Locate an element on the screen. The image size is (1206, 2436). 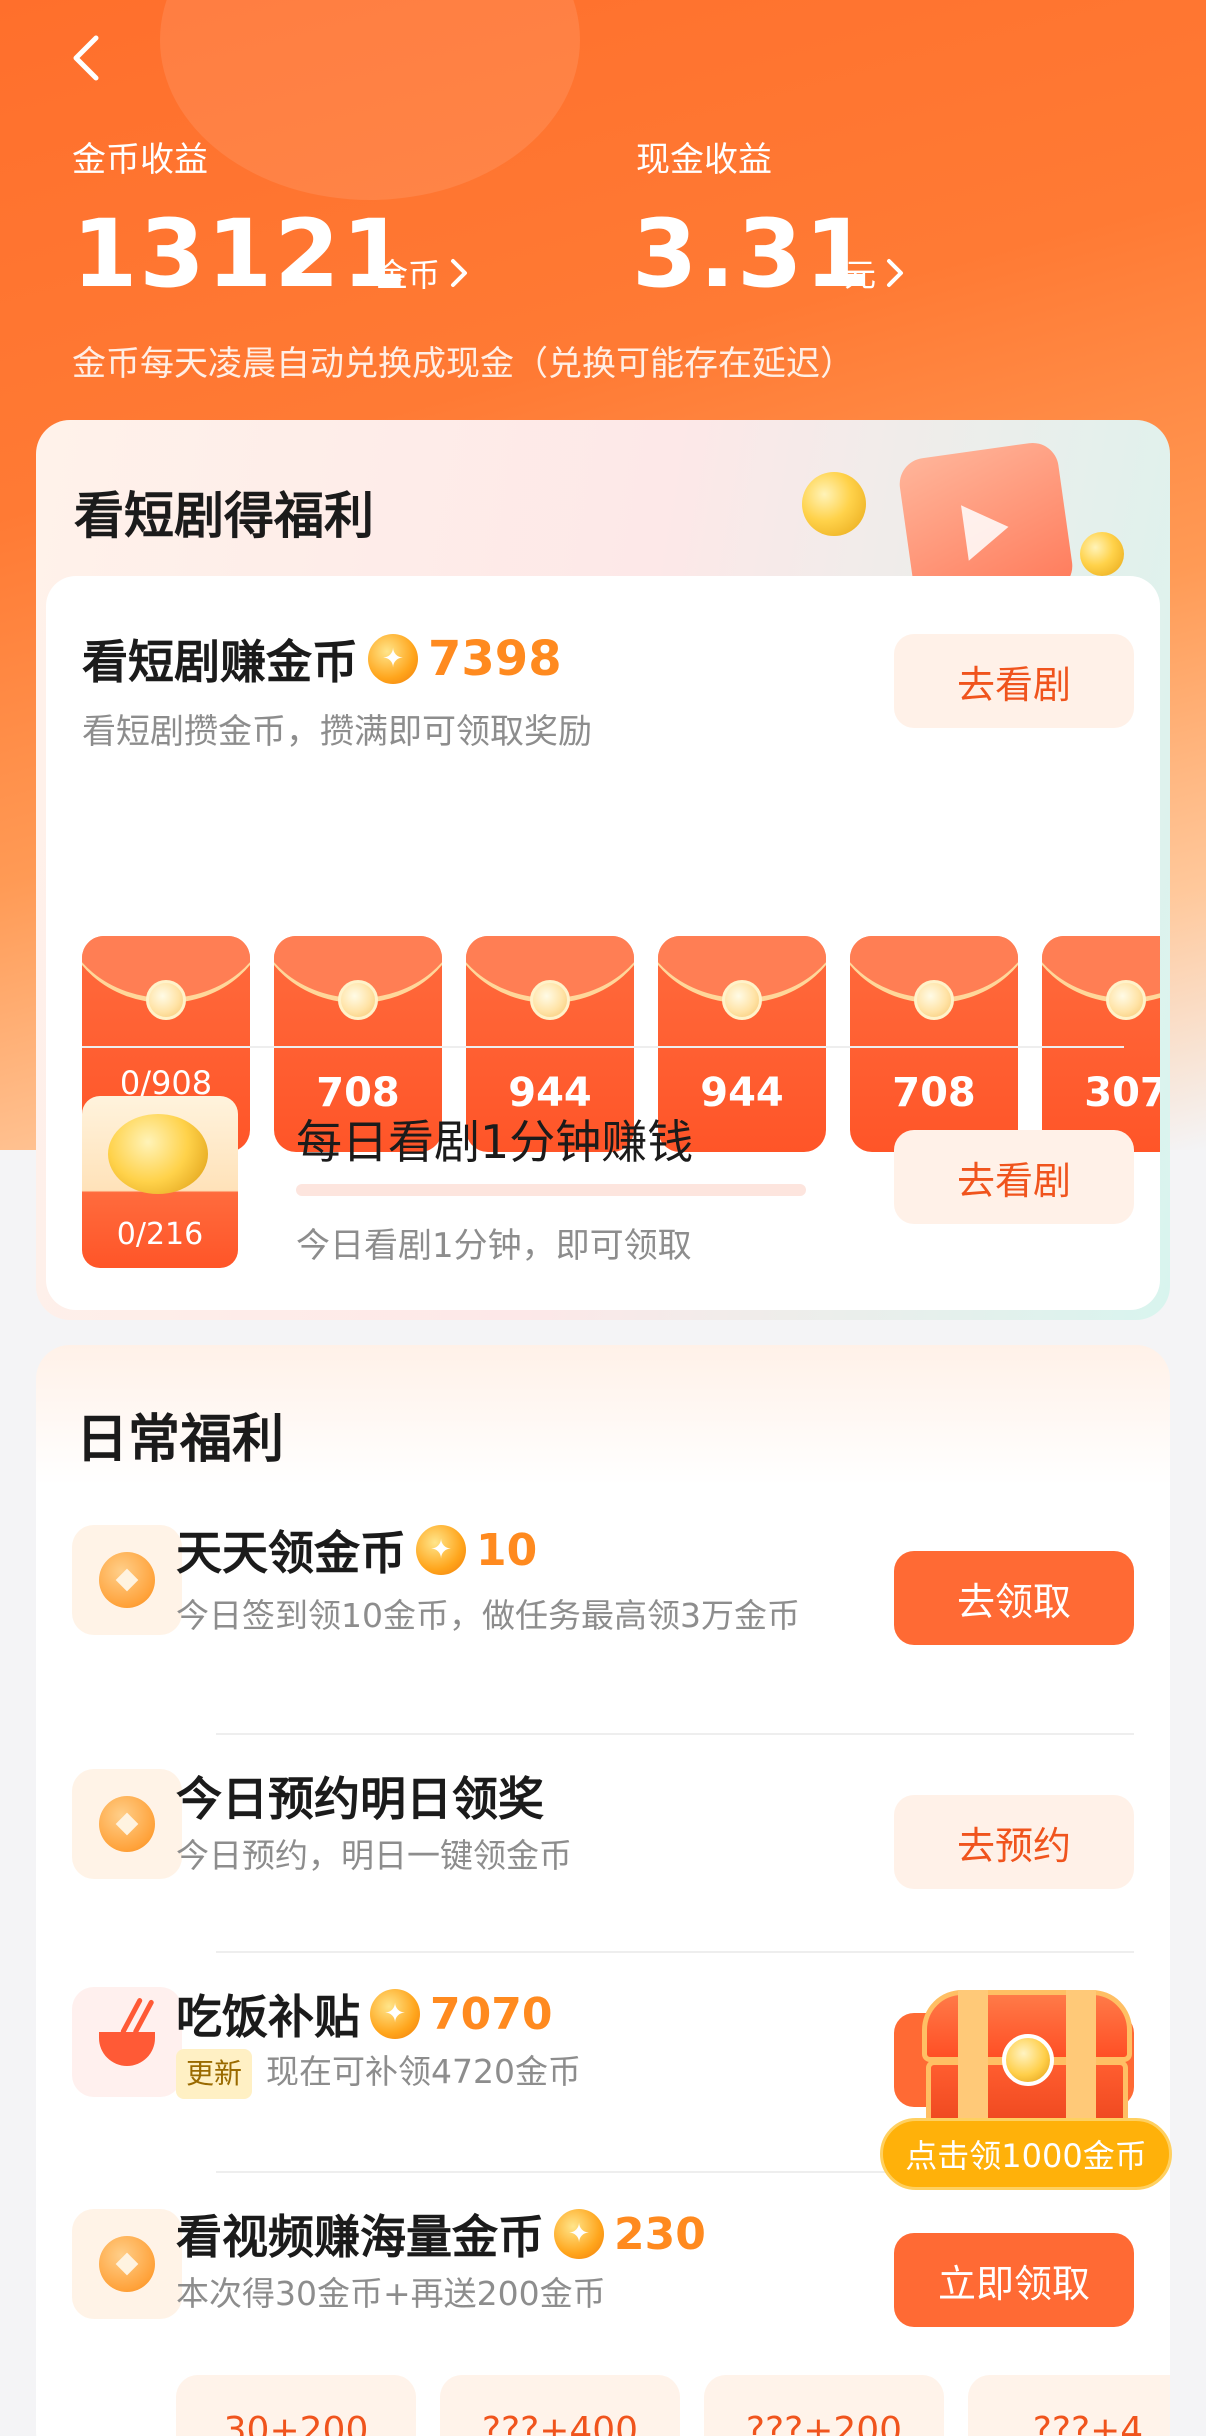
task-subtitle-row: 更新 现在可补领4720金币 is located at coordinates (496, 2074).